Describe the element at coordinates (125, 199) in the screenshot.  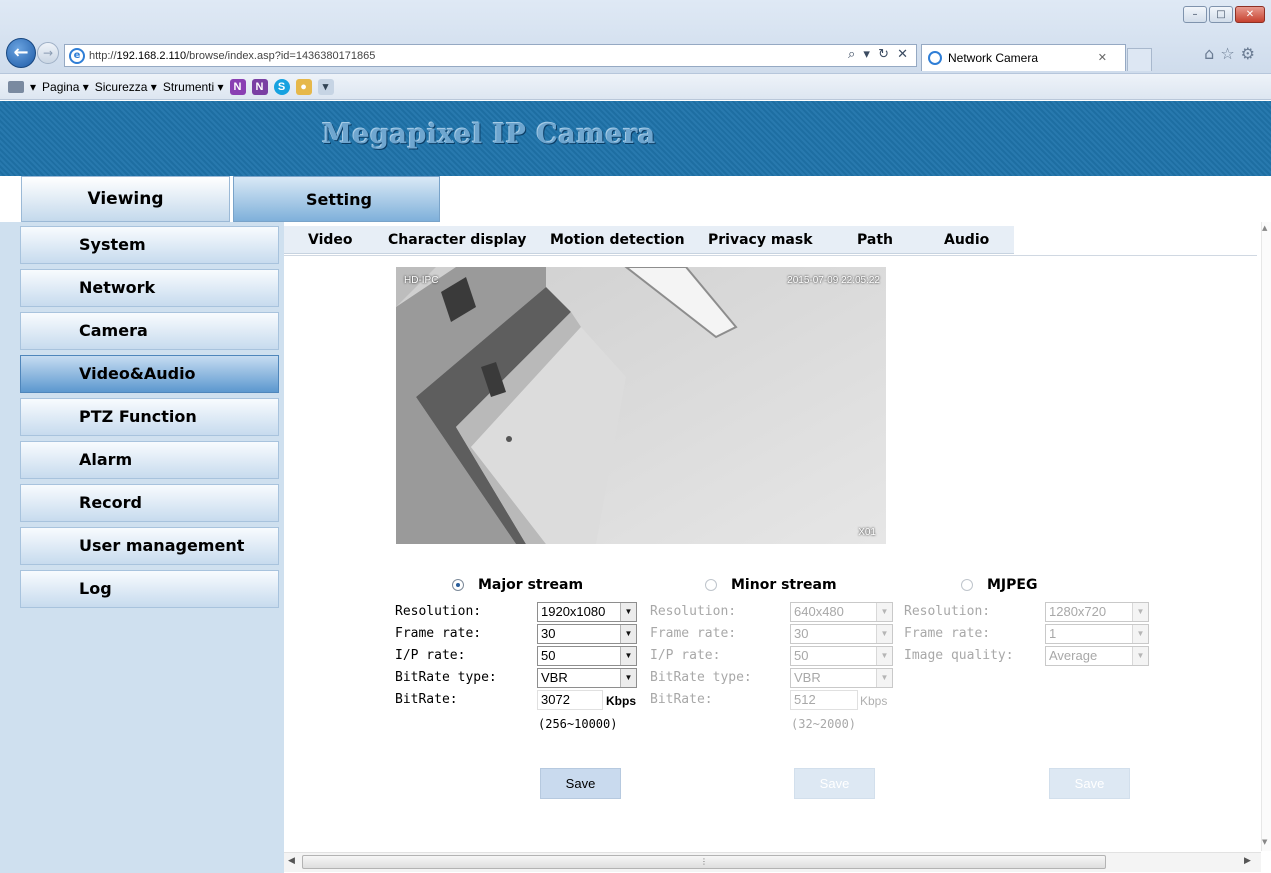
I see `tab-viewing: Viewing` at that location.